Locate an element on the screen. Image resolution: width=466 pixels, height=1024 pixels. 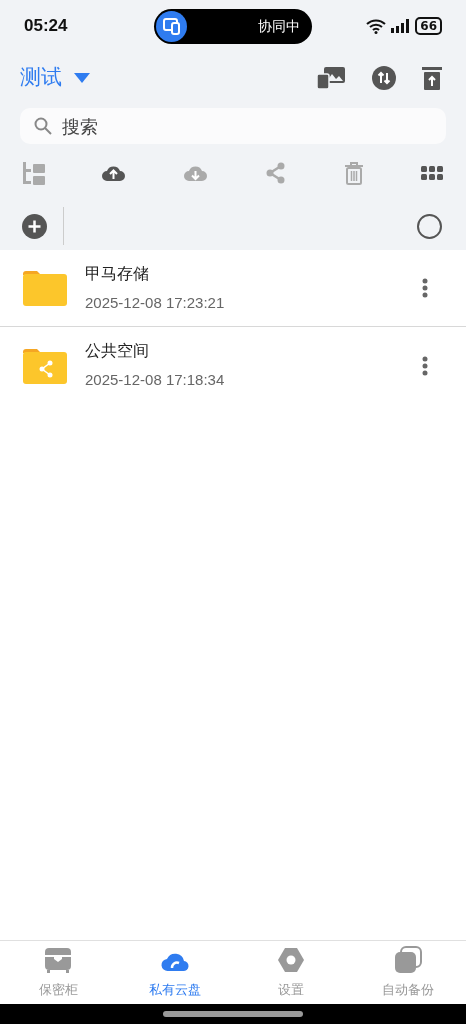
file-name: 公共空间 is located at coordinates (117, 351).